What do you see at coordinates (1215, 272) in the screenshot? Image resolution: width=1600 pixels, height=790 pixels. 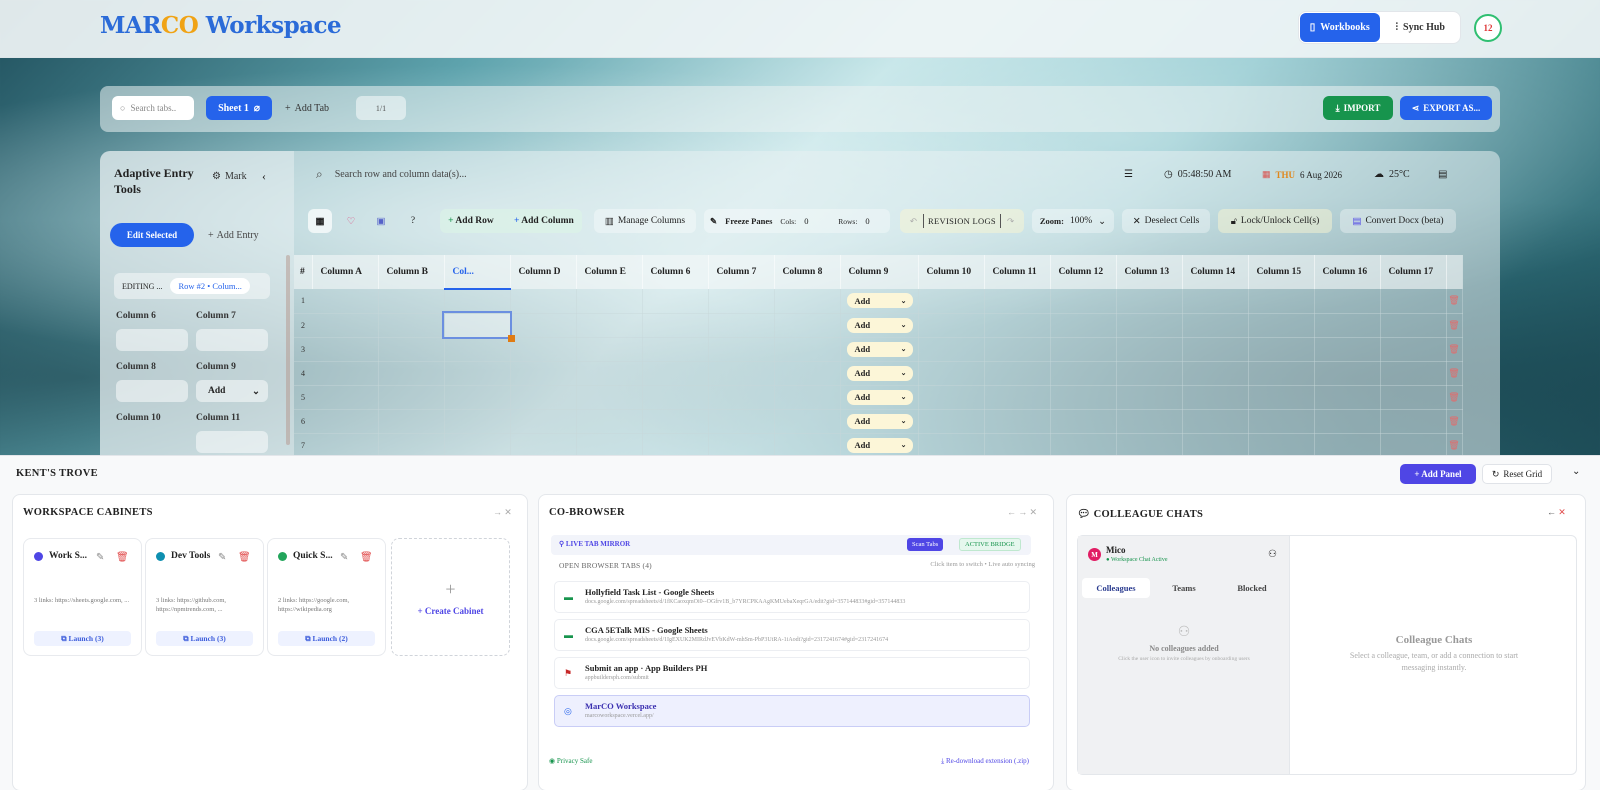 I see `column-header: Column 14` at bounding box center [1215, 272].